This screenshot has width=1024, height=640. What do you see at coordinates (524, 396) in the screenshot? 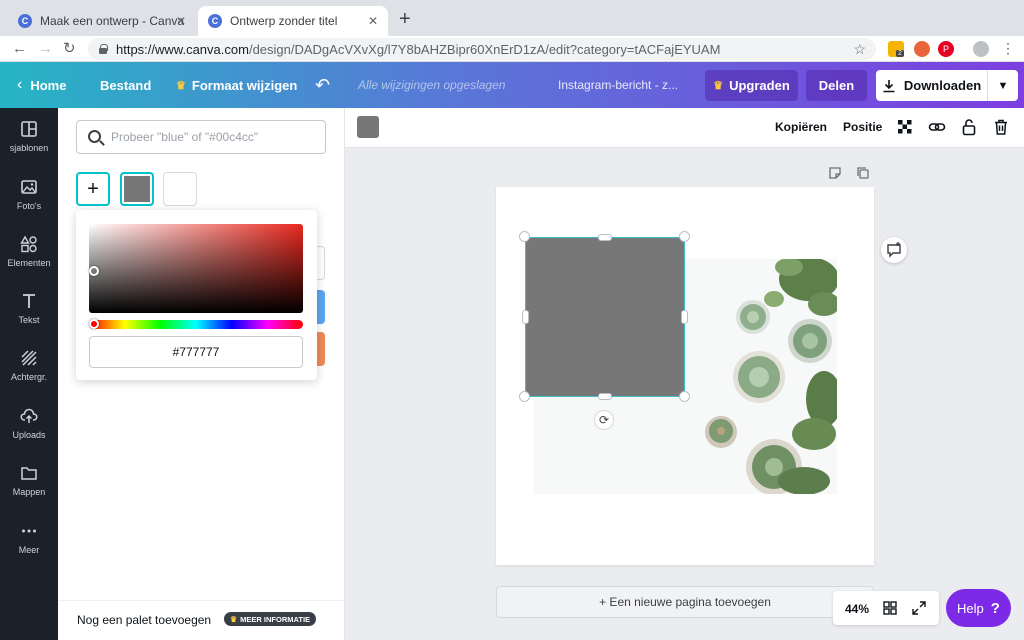
I see `resize-handle-bottom-left` at bounding box center [524, 396].